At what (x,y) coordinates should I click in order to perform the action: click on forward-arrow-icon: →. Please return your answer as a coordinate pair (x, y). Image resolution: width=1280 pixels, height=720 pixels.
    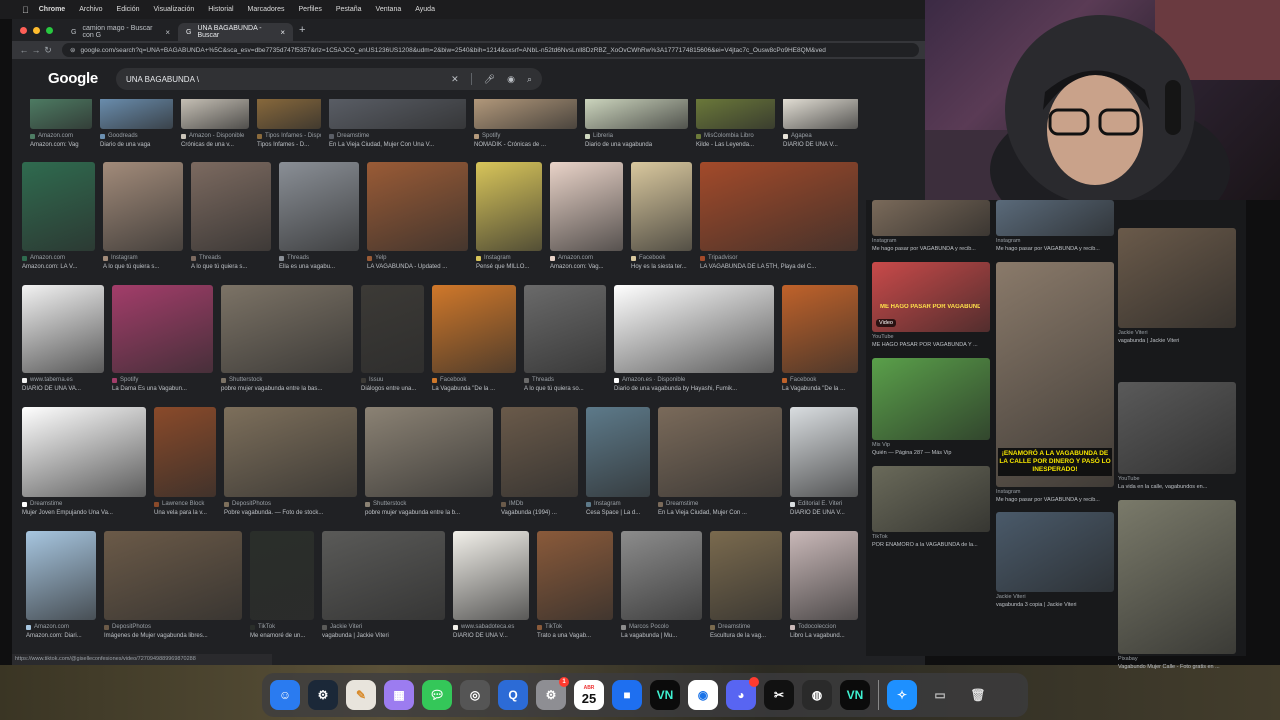
    Looking at the image, I should click on (36, 50).